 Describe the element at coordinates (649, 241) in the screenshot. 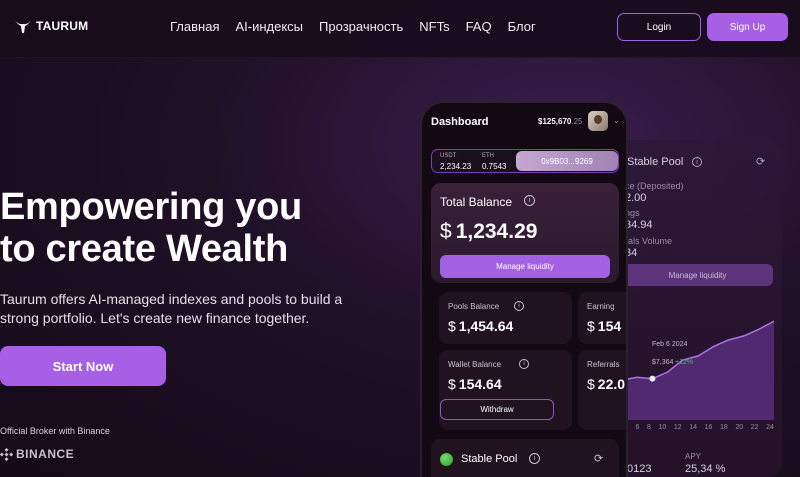

I see `referrals-volume-label: rals Volume` at that location.